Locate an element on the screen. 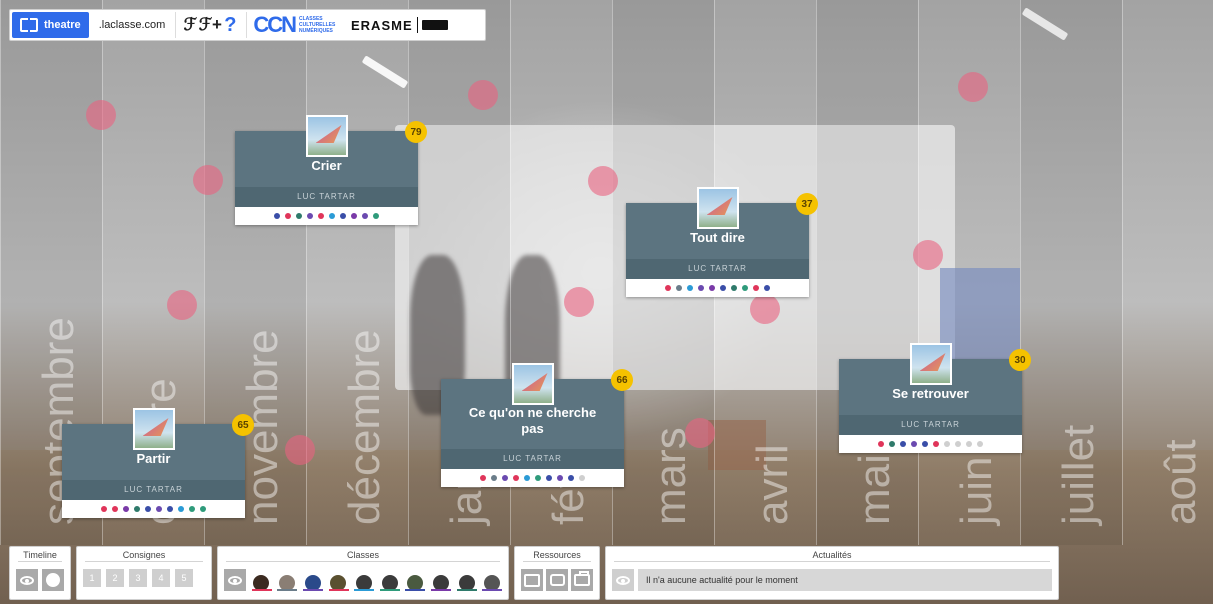  consigne-button: 1 is located at coordinates (92, 578).